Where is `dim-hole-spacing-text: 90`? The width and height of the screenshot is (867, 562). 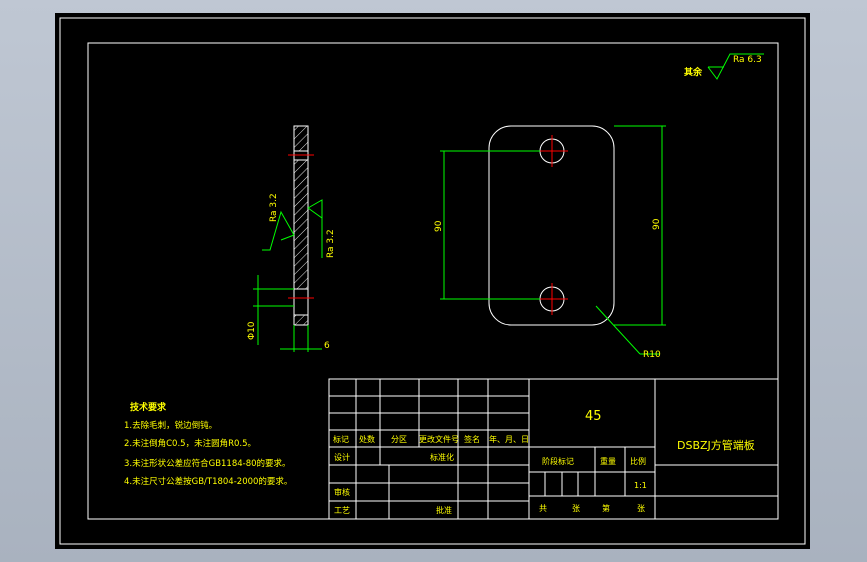 dim-hole-spacing-text: 90 is located at coordinates (439, 226).